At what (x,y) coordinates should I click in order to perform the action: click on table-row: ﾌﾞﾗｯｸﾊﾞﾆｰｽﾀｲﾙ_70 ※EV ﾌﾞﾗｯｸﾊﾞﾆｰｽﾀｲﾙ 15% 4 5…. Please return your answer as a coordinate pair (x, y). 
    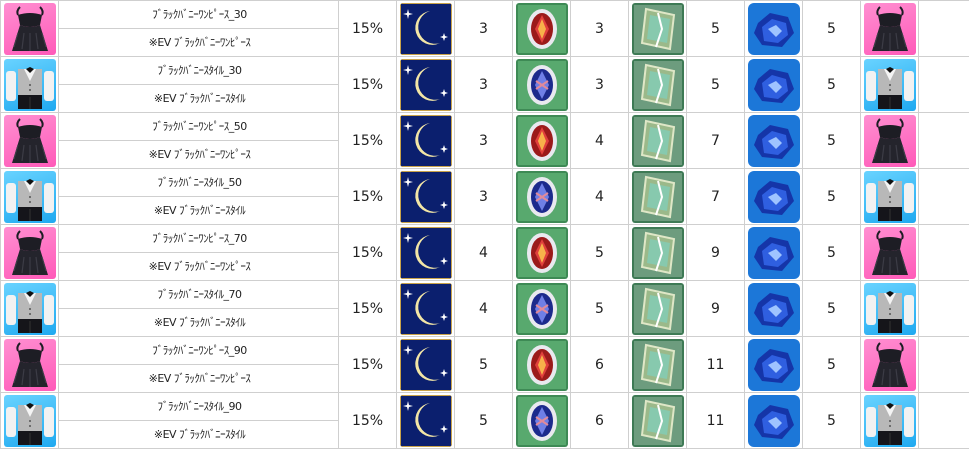
    Looking at the image, I should click on (484, 308).